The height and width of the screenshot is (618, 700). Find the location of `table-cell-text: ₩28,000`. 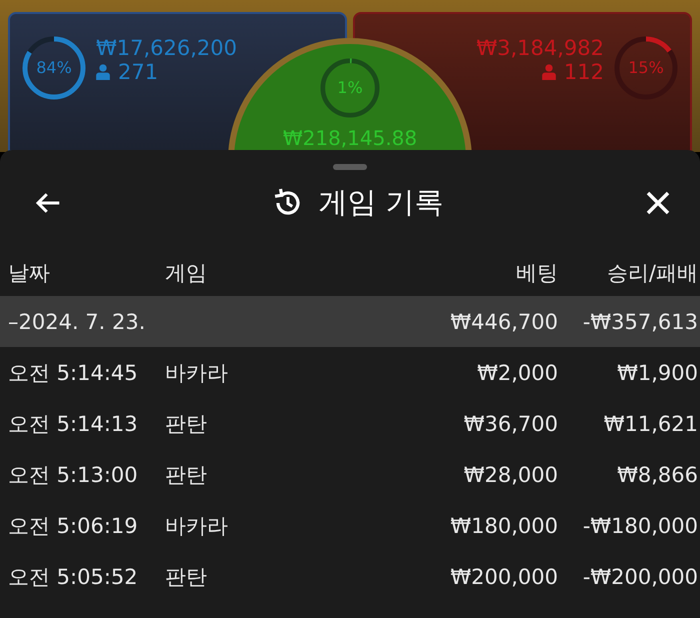

table-cell-text: ₩28,000 is located at coordinates (510, 474).